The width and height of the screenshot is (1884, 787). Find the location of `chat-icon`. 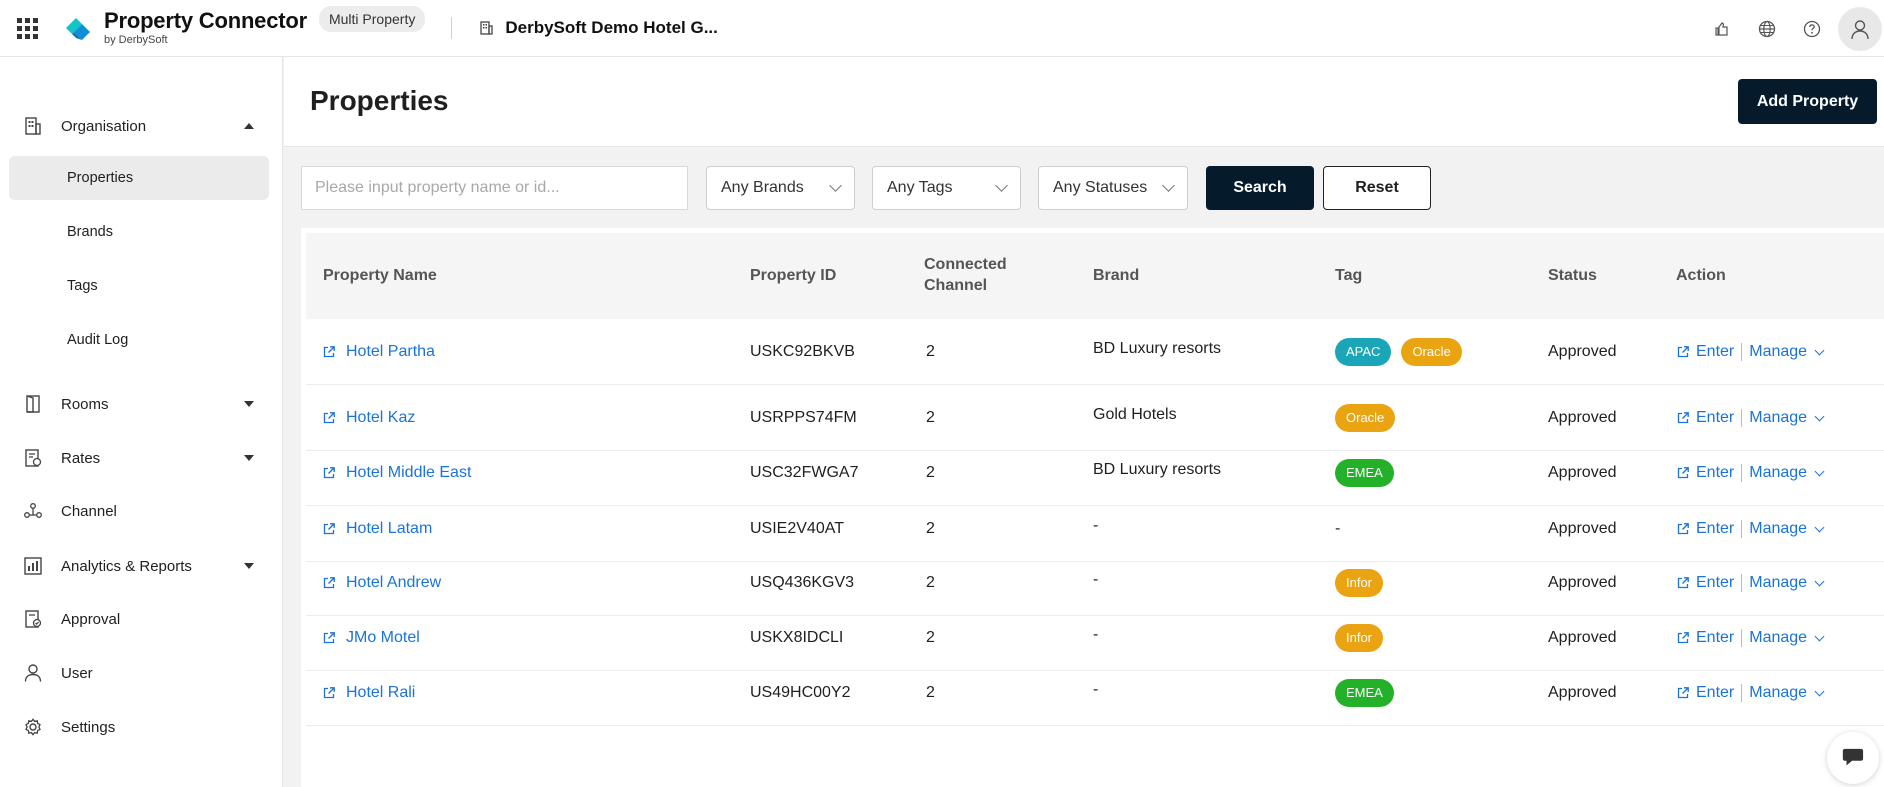

chat-icon is located at coordinates (1853, 758).